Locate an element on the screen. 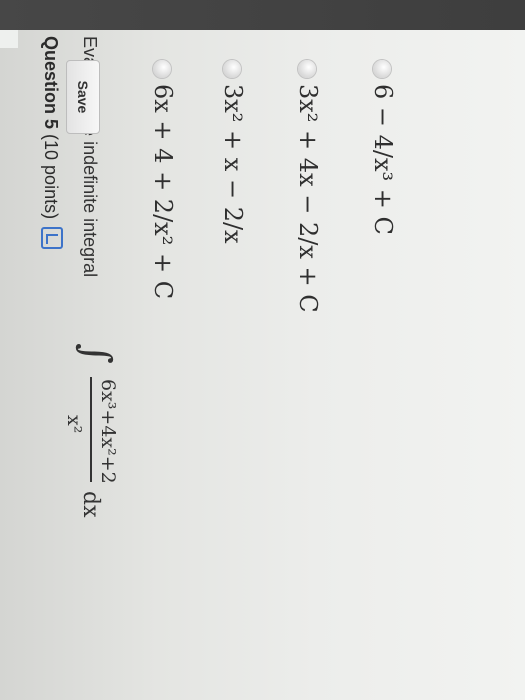 The image size is (525, 700). answer-option-1: 6x + 4 + 2/x² + C is located at coordinates (160, 260).